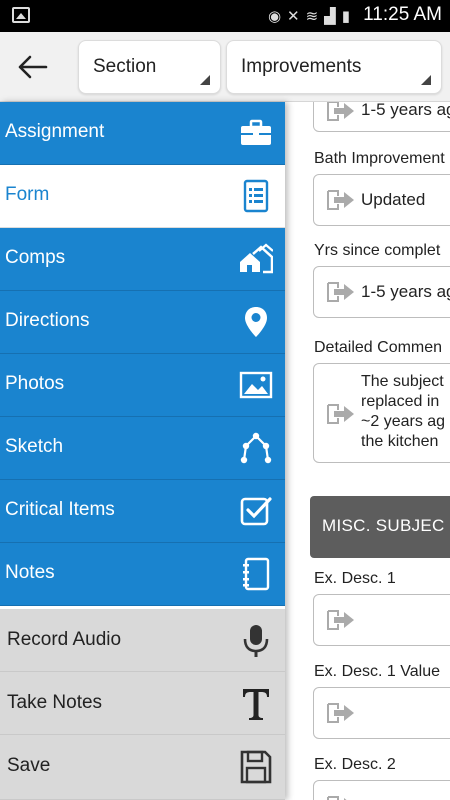 This screenshot has width=450, height=800. I want to click on section-dropdown: Section, so click(149, 67).